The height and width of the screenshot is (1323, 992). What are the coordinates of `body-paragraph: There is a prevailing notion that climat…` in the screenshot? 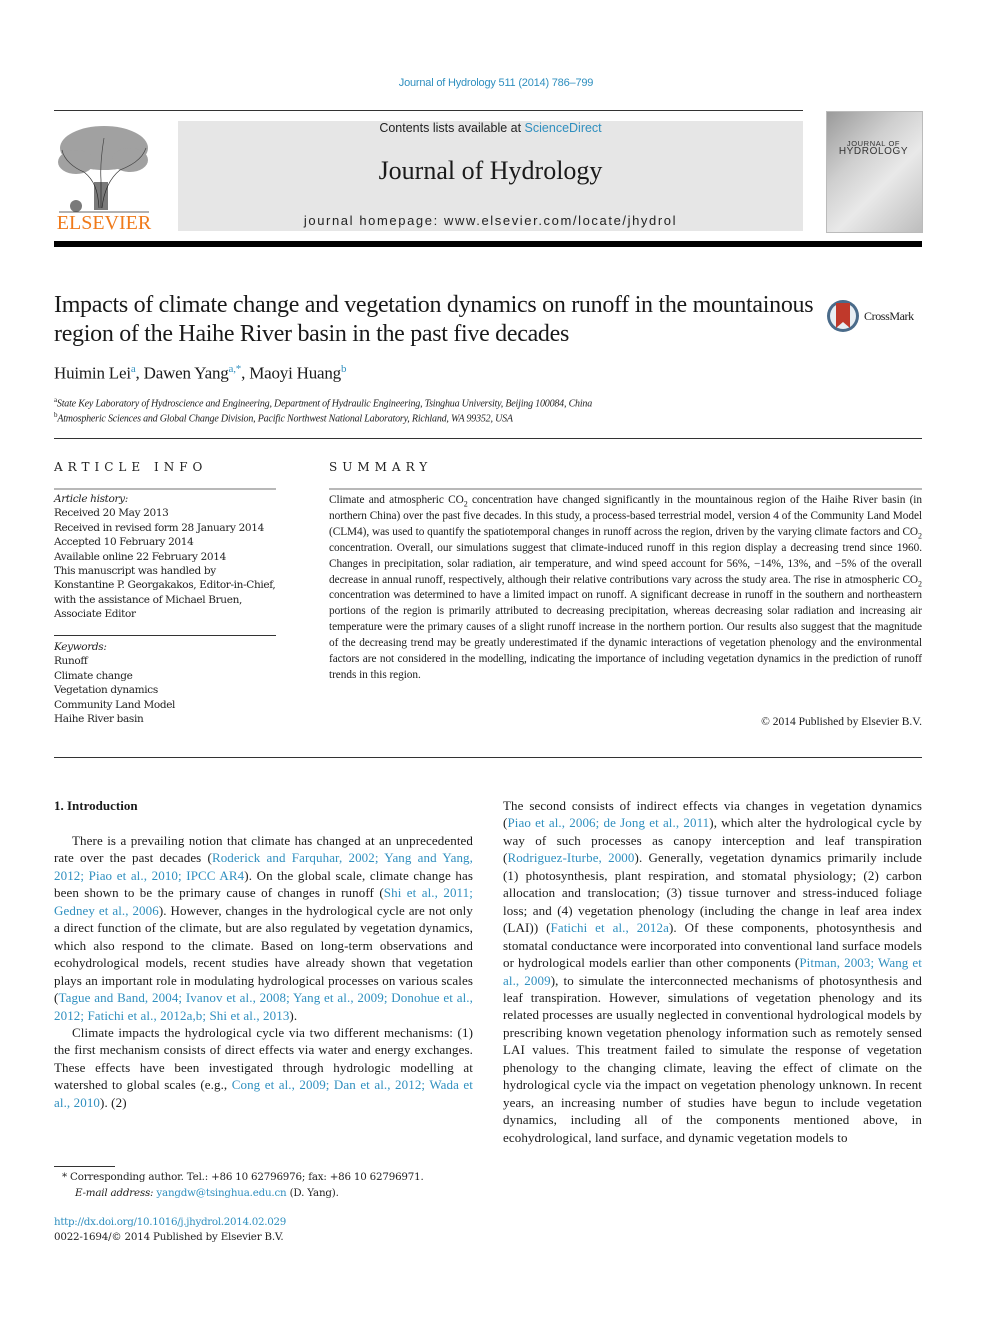 It's located at (263, 928).